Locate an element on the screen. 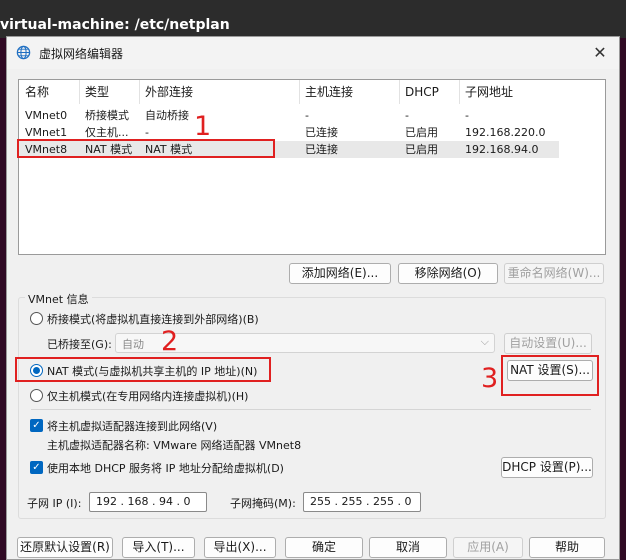  subnet-mask-label: 子网掩码(M): is located at coordinates (263, 503).